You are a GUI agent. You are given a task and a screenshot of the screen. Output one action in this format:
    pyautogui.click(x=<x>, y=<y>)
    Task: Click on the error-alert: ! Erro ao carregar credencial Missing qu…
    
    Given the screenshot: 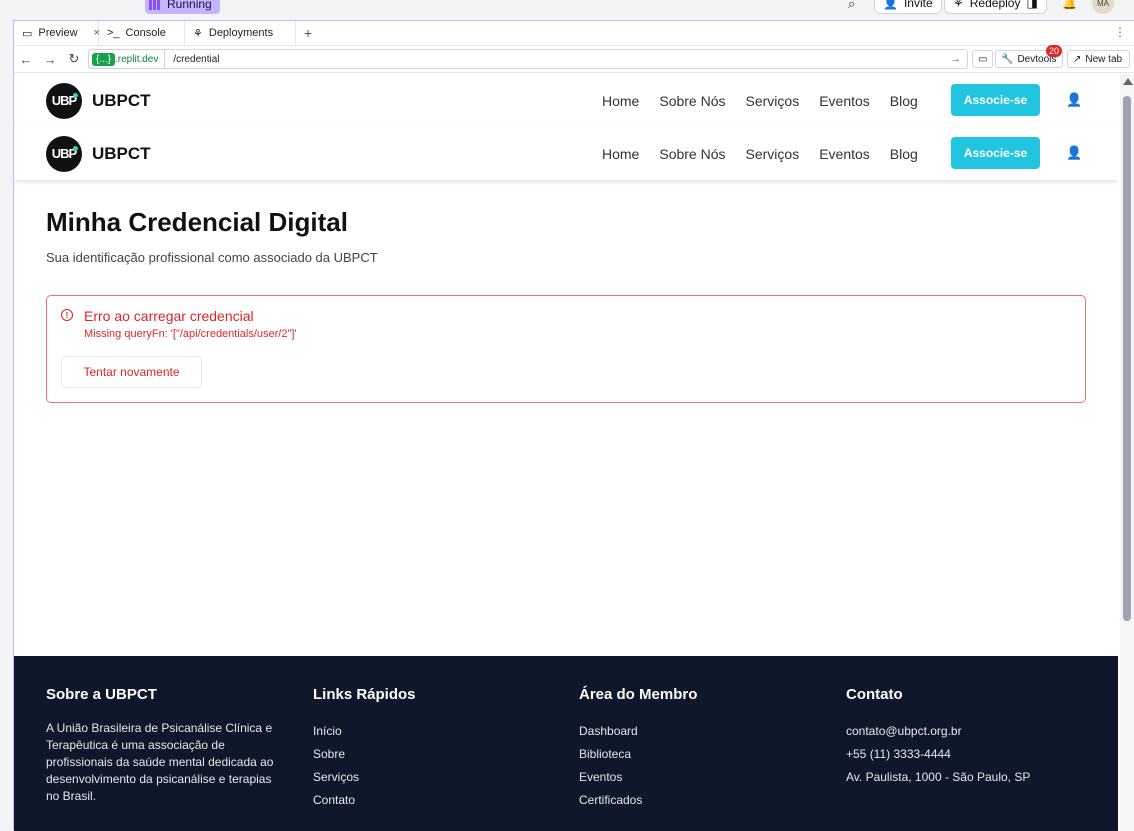 What is the action you would take?
    pyautogui.click(x=566, y=349)
    